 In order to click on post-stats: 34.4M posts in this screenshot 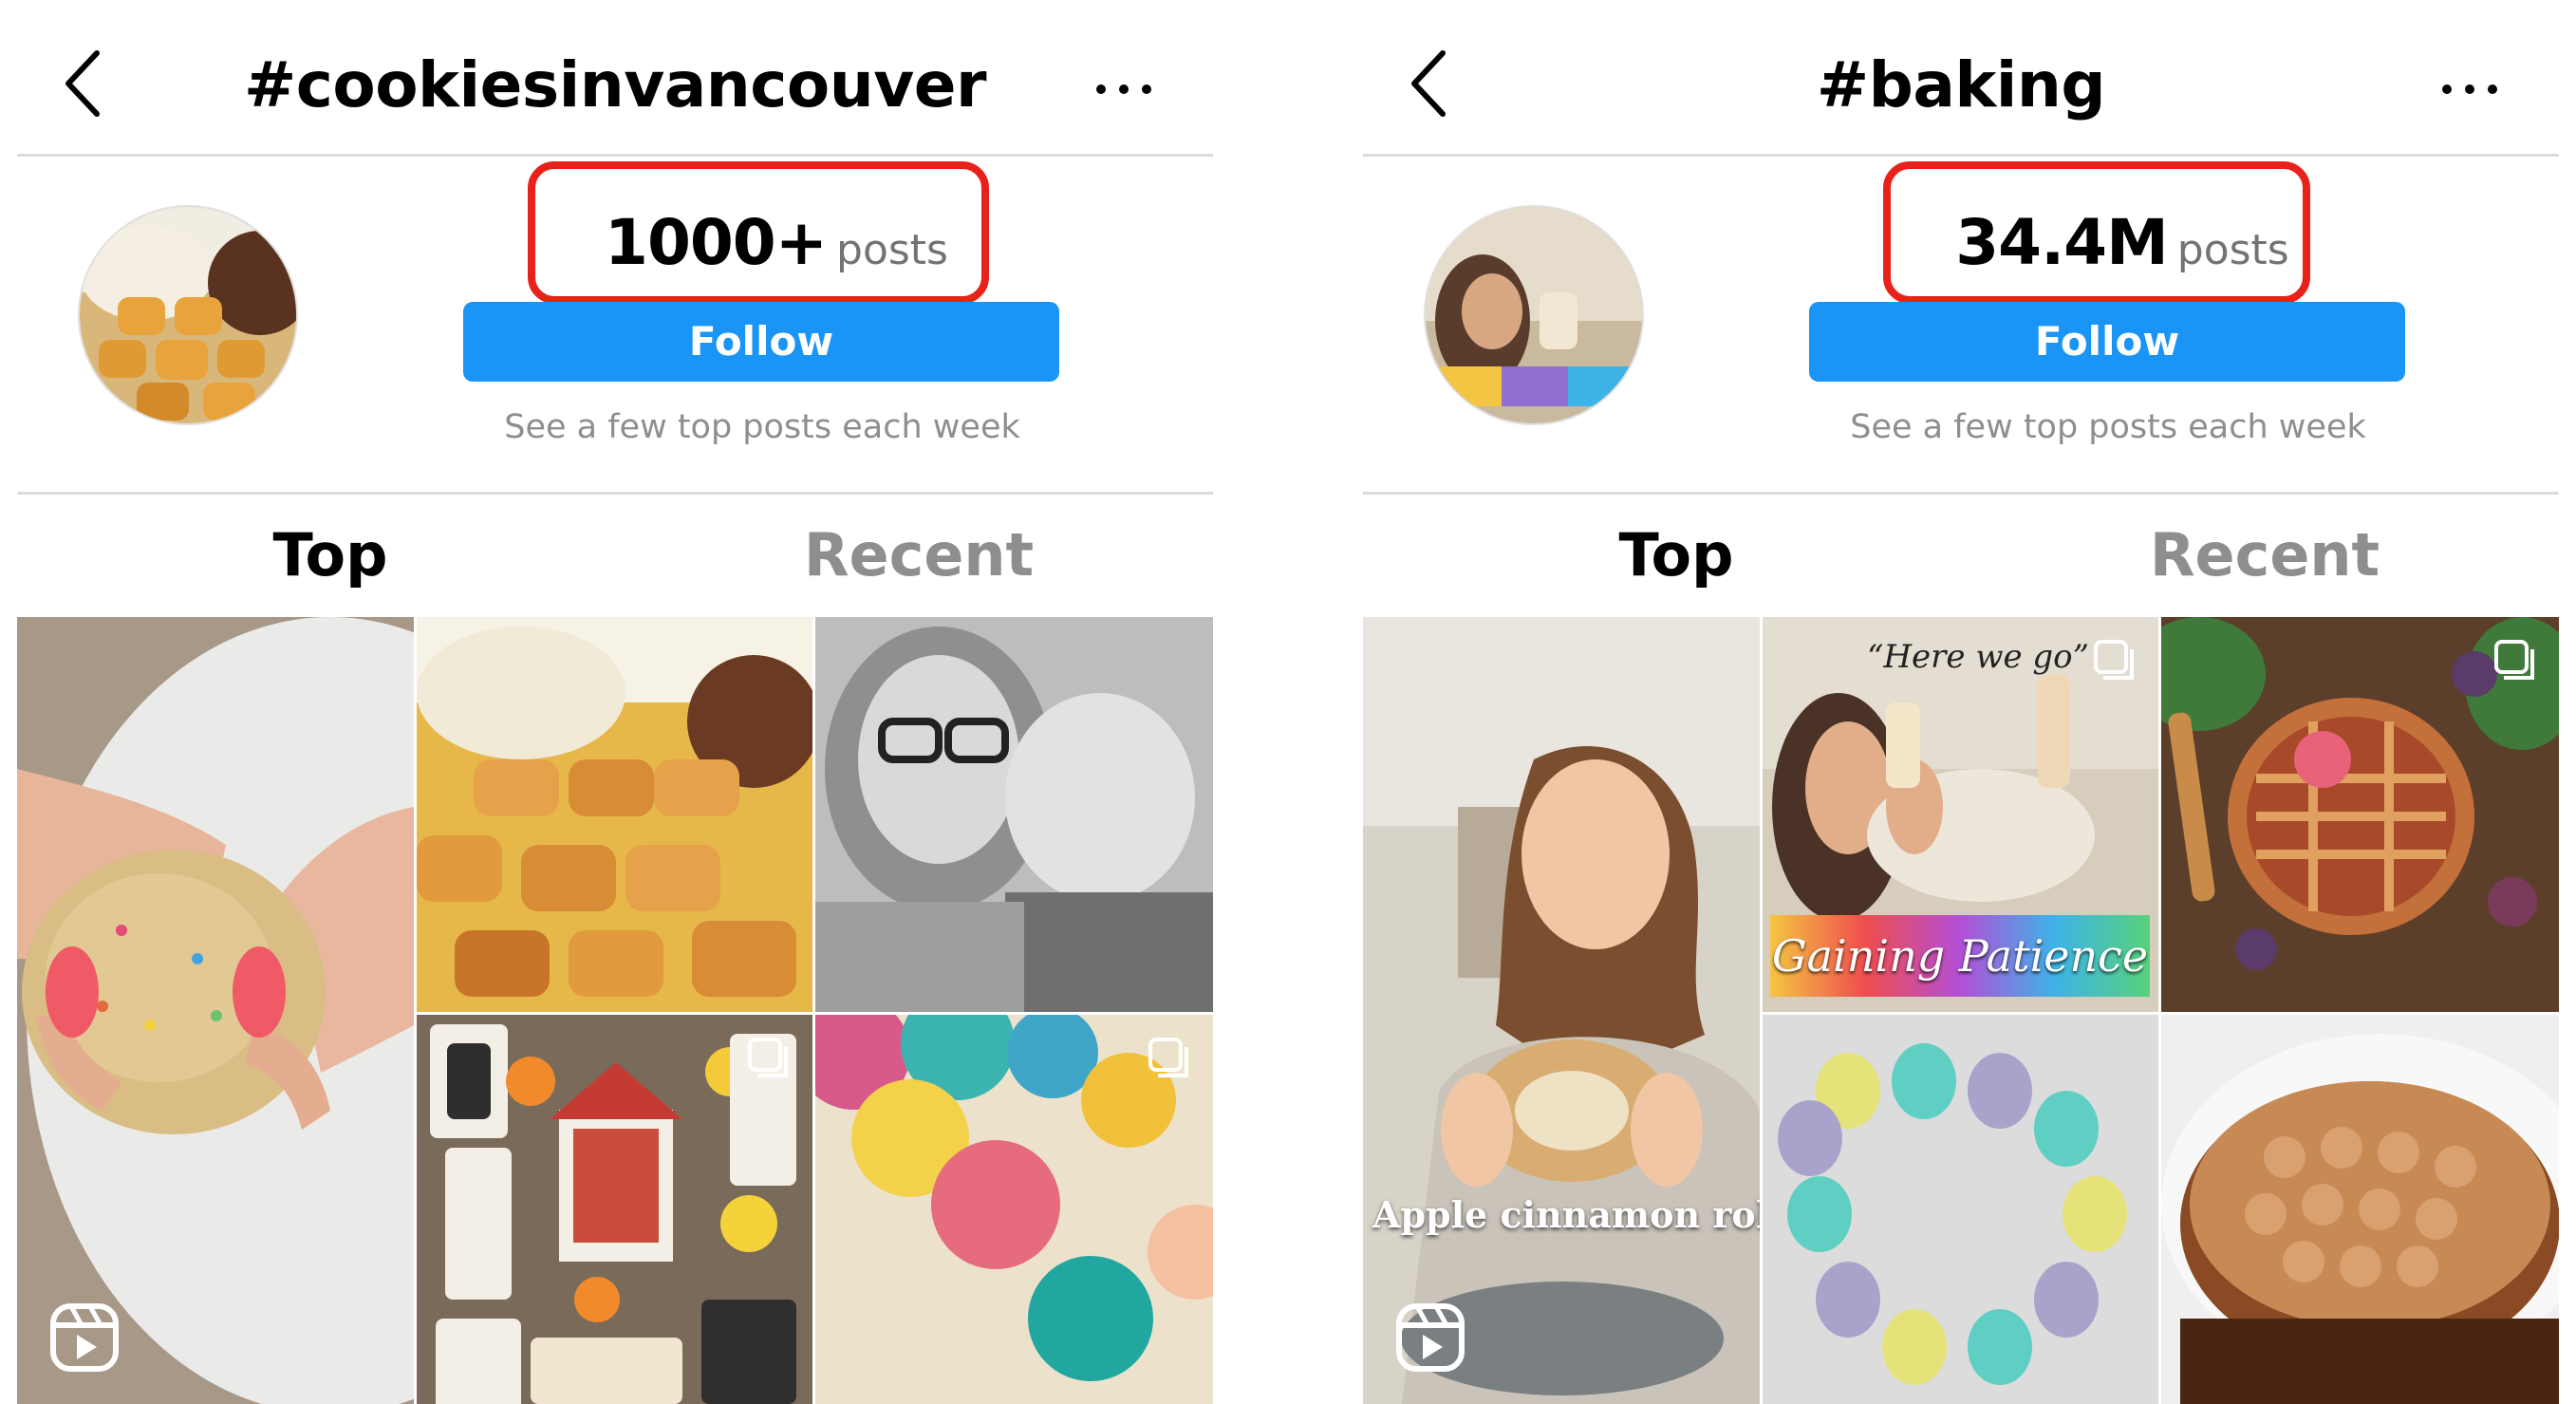, I will do `click(2123, 243)`.